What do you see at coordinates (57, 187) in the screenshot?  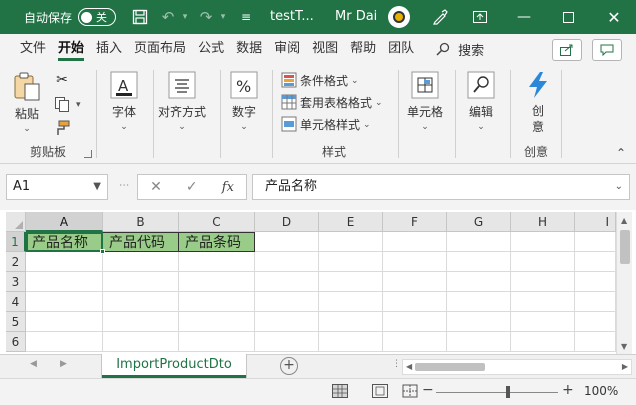 I see `name-box: A1 ▼` at bounding box center [57, 187].